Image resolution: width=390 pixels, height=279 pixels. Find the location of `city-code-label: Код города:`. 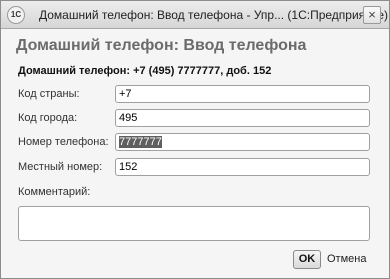

city-code-label: Код города: is located at coordinates (48, 118).